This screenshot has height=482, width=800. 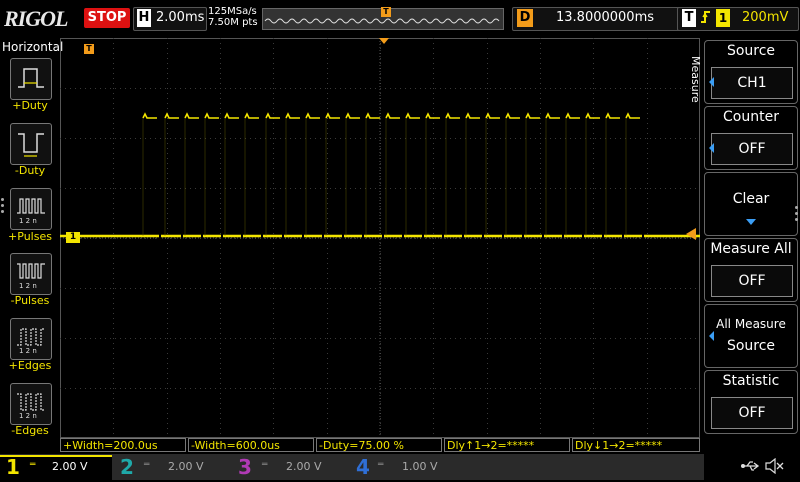 I want to click on all-measure-source-line2: Source, so click(x=751, y=346).